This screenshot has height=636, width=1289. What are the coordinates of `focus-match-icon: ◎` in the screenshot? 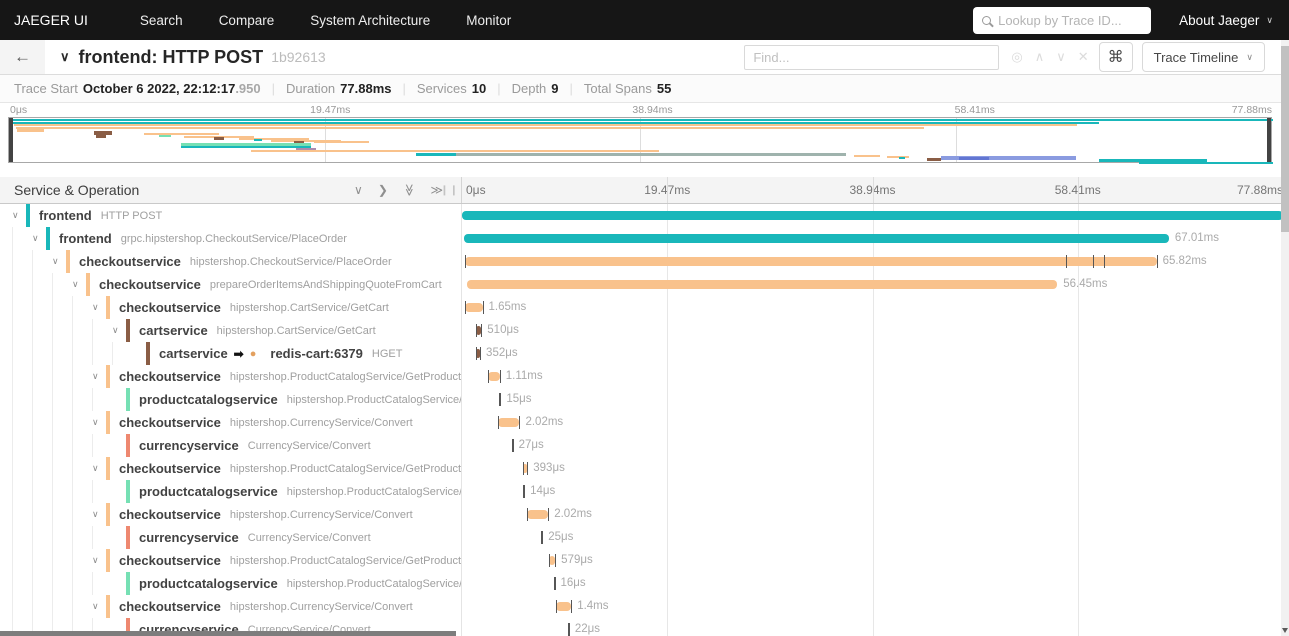 It's located at (1016, 57).